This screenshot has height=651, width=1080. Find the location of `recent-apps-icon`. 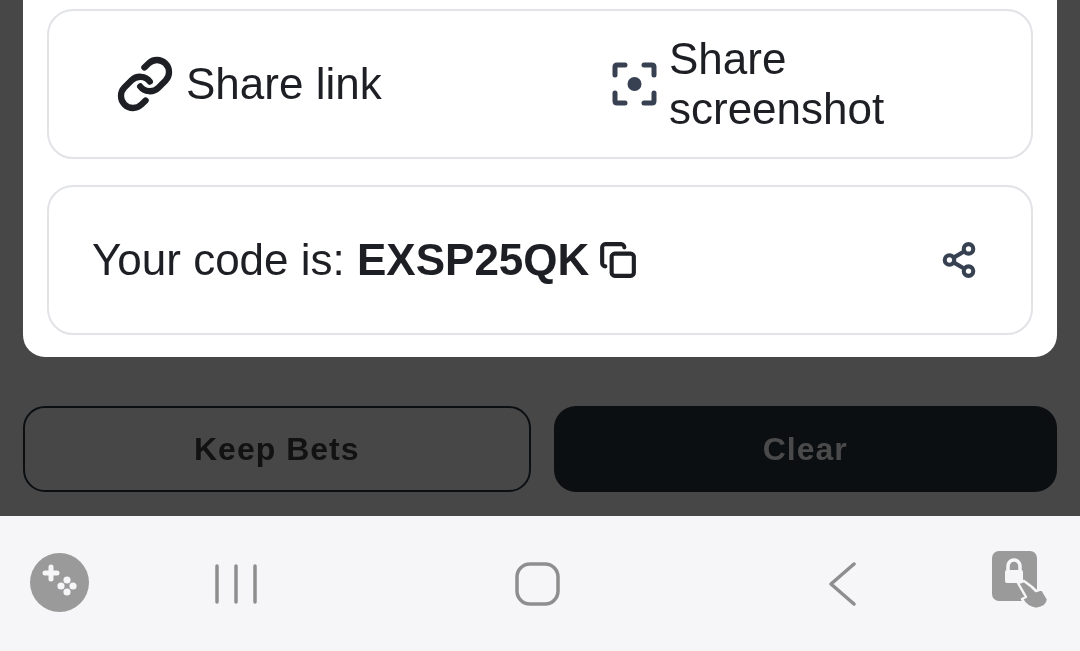

recent-apps-icon is located at coordinates (236, 584).